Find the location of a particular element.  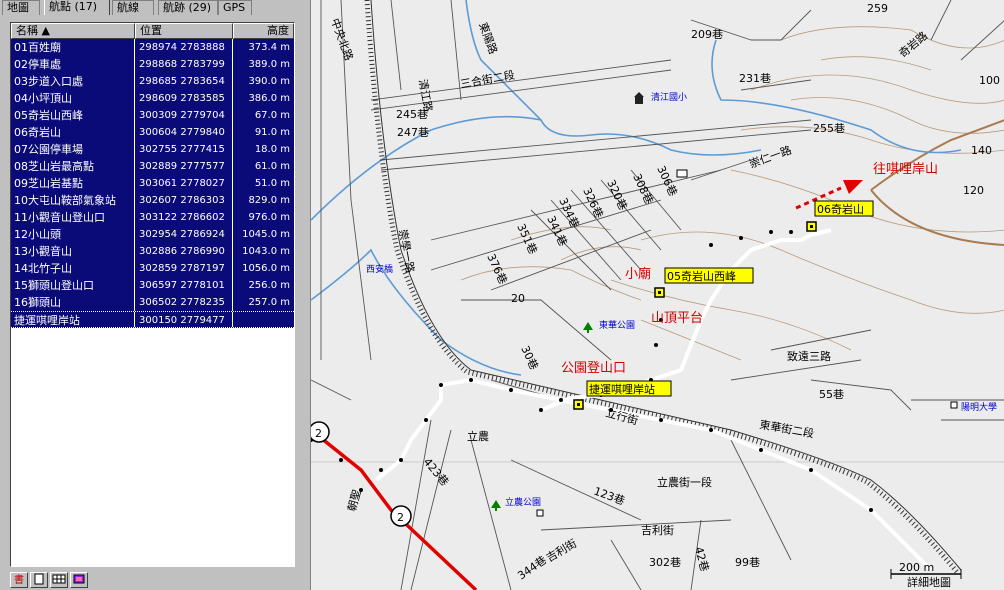

list-item: 04小坪頂山 298609 2783585 386.0 m is located at coordinates (152, 98).